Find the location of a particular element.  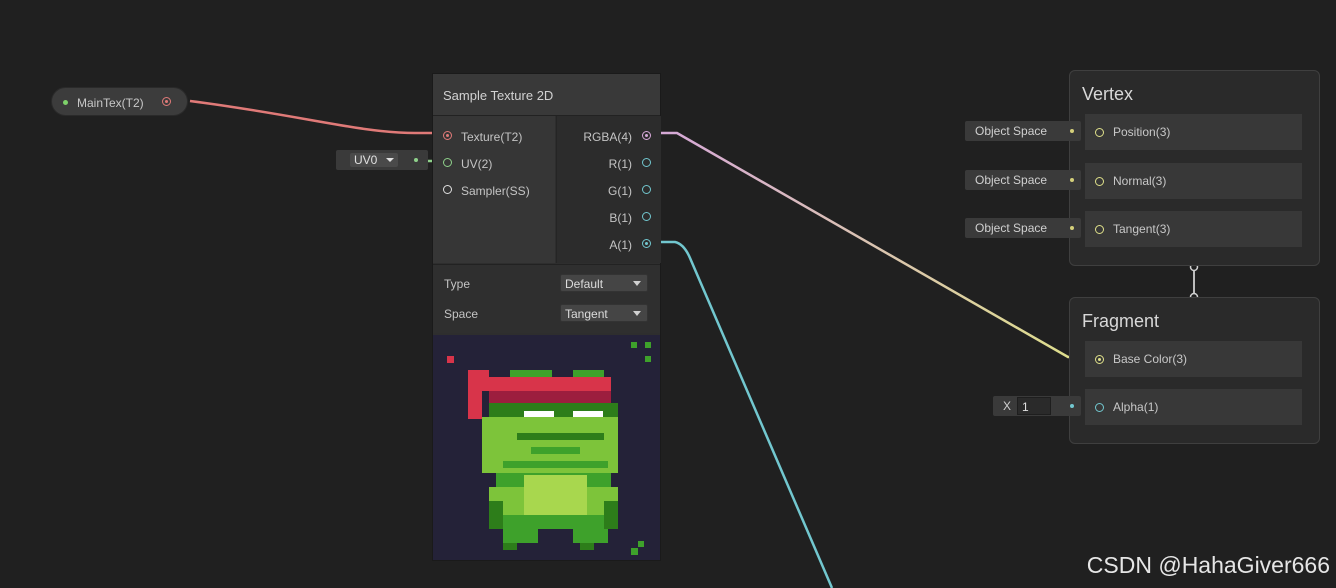

uv-input-label: UV(2) is located at coordinates (477, 164).